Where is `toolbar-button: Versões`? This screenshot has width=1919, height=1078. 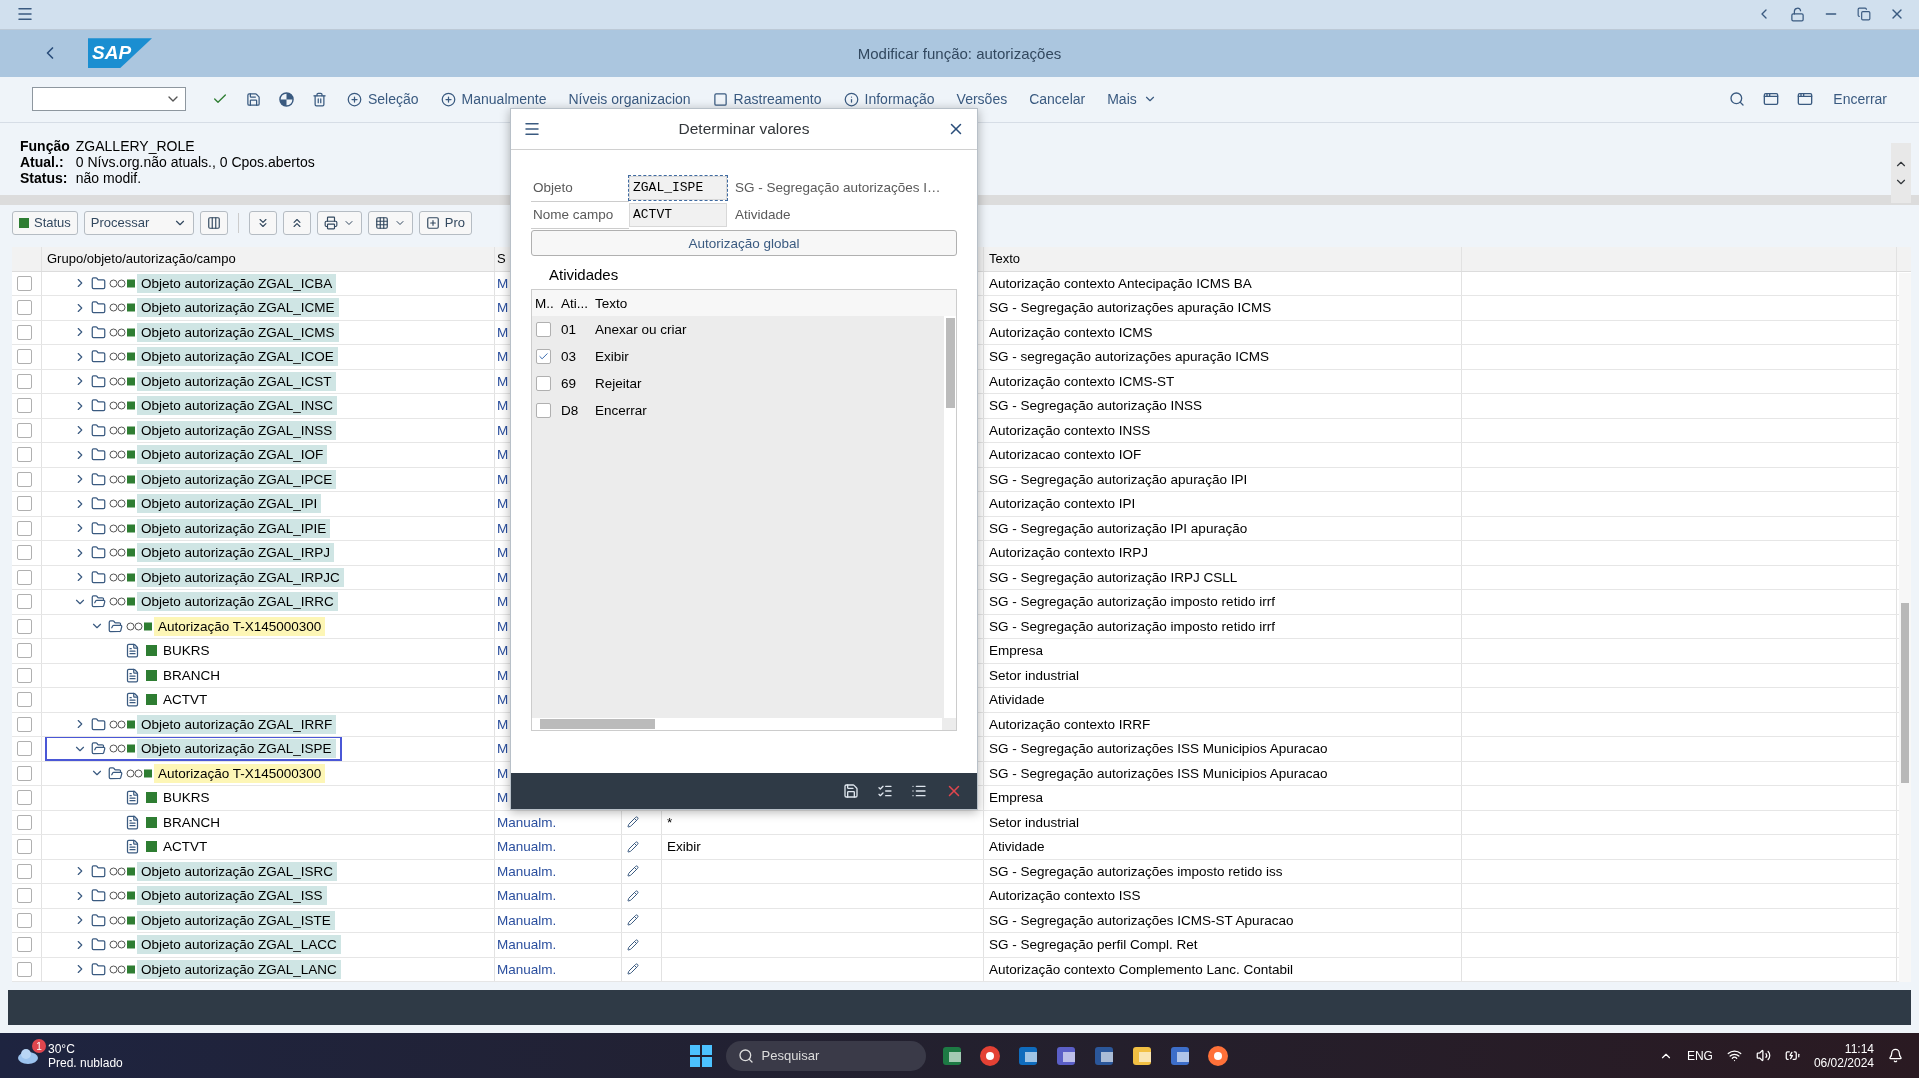
toolbar-button: Versões is located at coordinates (982, 99).